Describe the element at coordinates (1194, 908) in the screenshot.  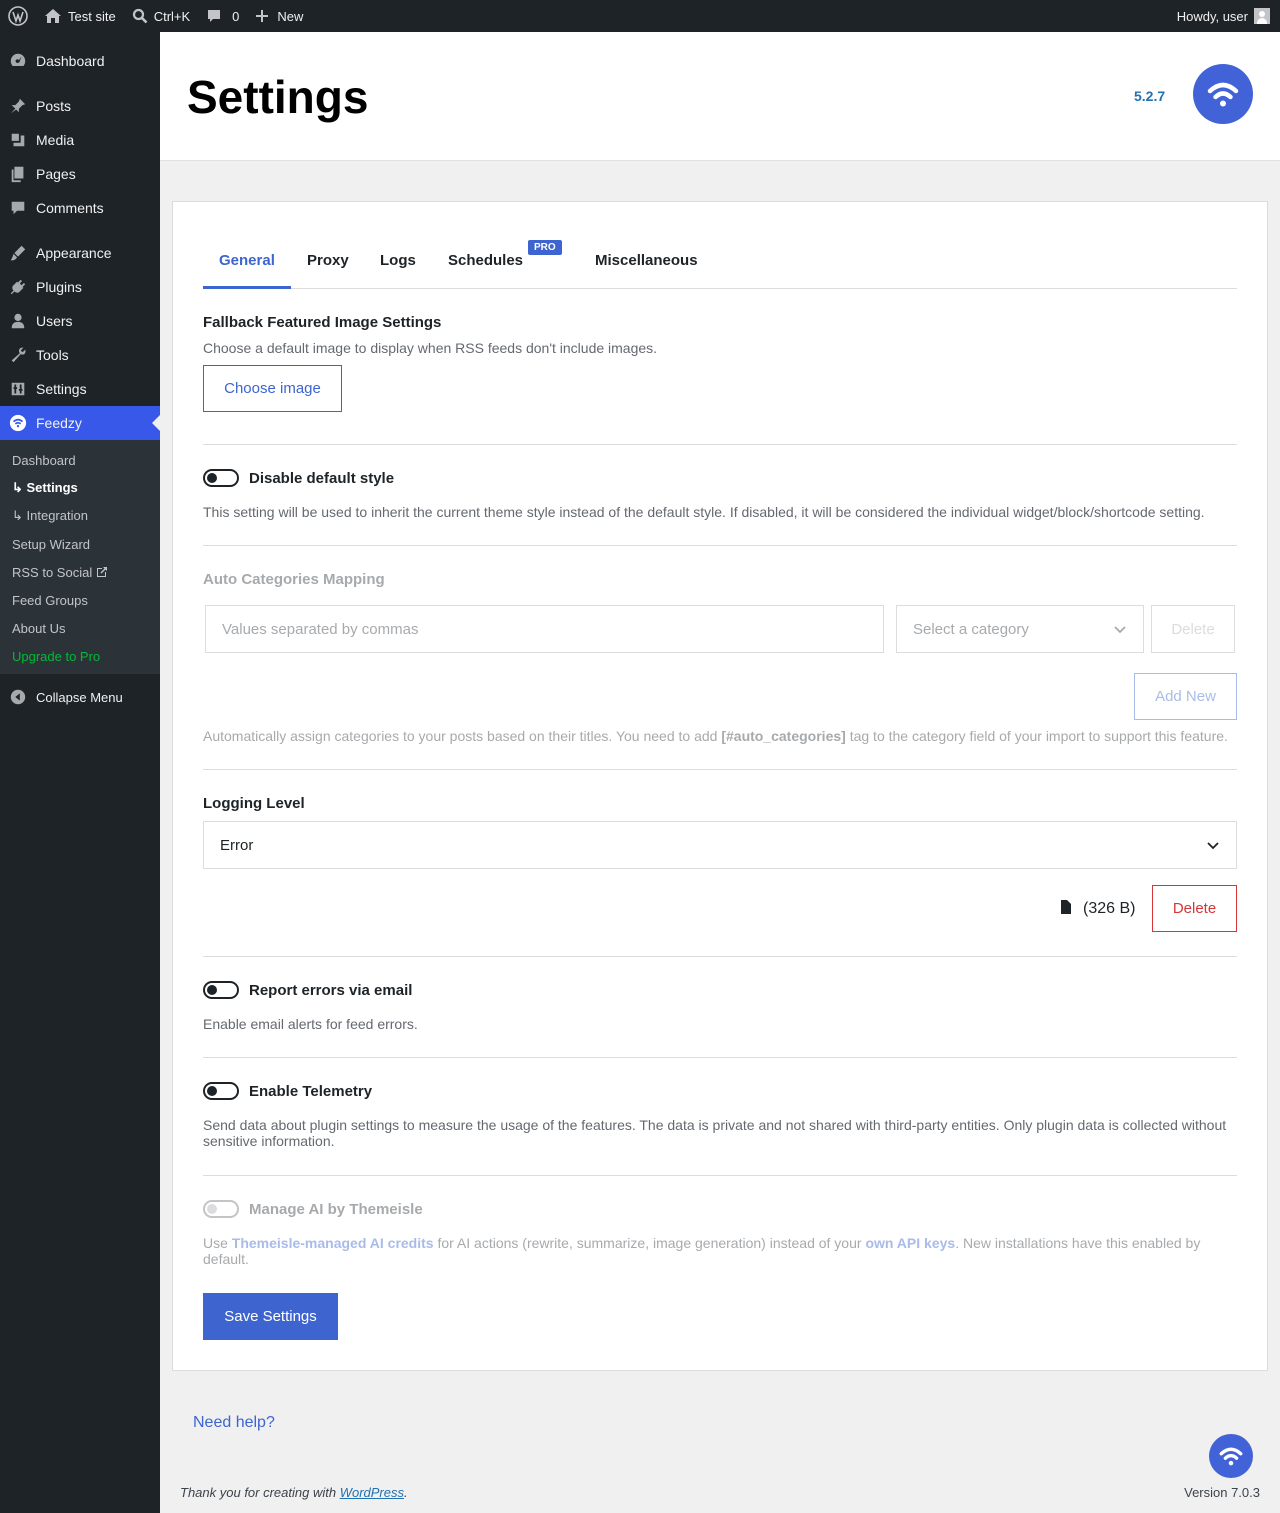
I see `delete-log-button: Delete` at that location.